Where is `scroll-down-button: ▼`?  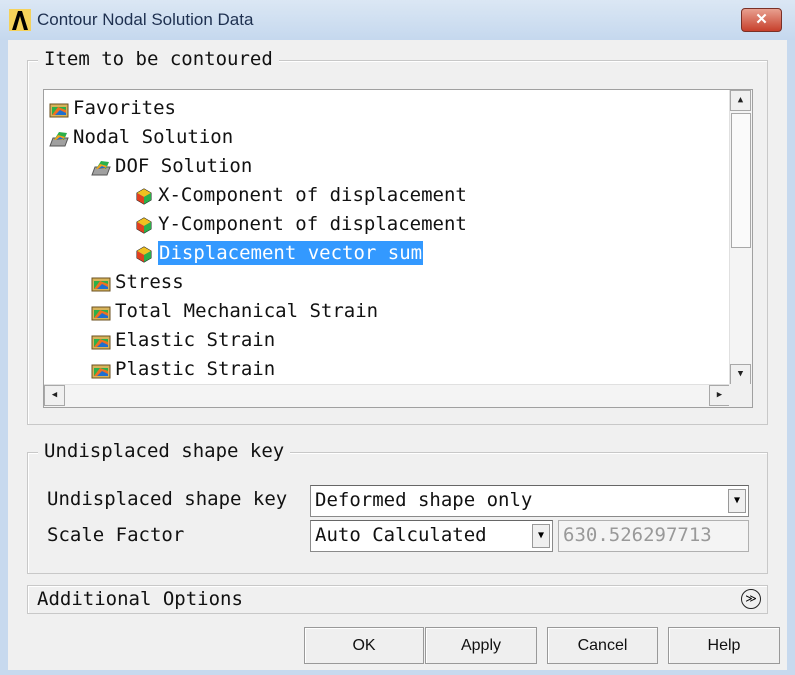 scroll-down-button: ▼ is located at coordinates (740, 374).